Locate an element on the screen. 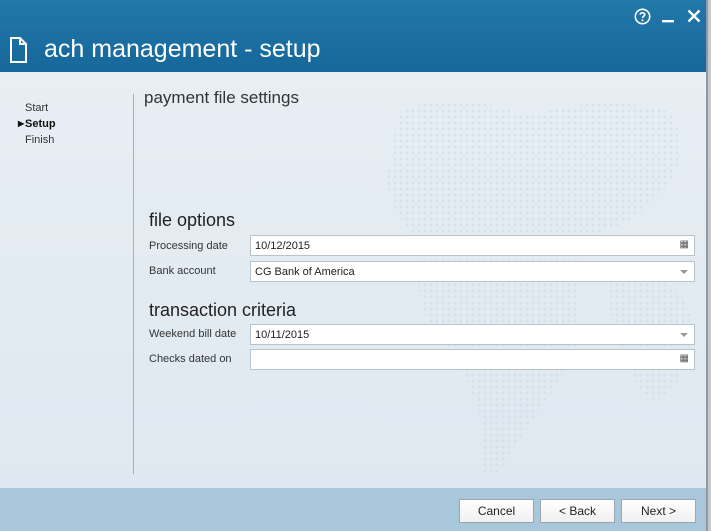 The image size is (711, 531). checks-dated-on-label: Checks dated on is located at coordinates (190, 359).